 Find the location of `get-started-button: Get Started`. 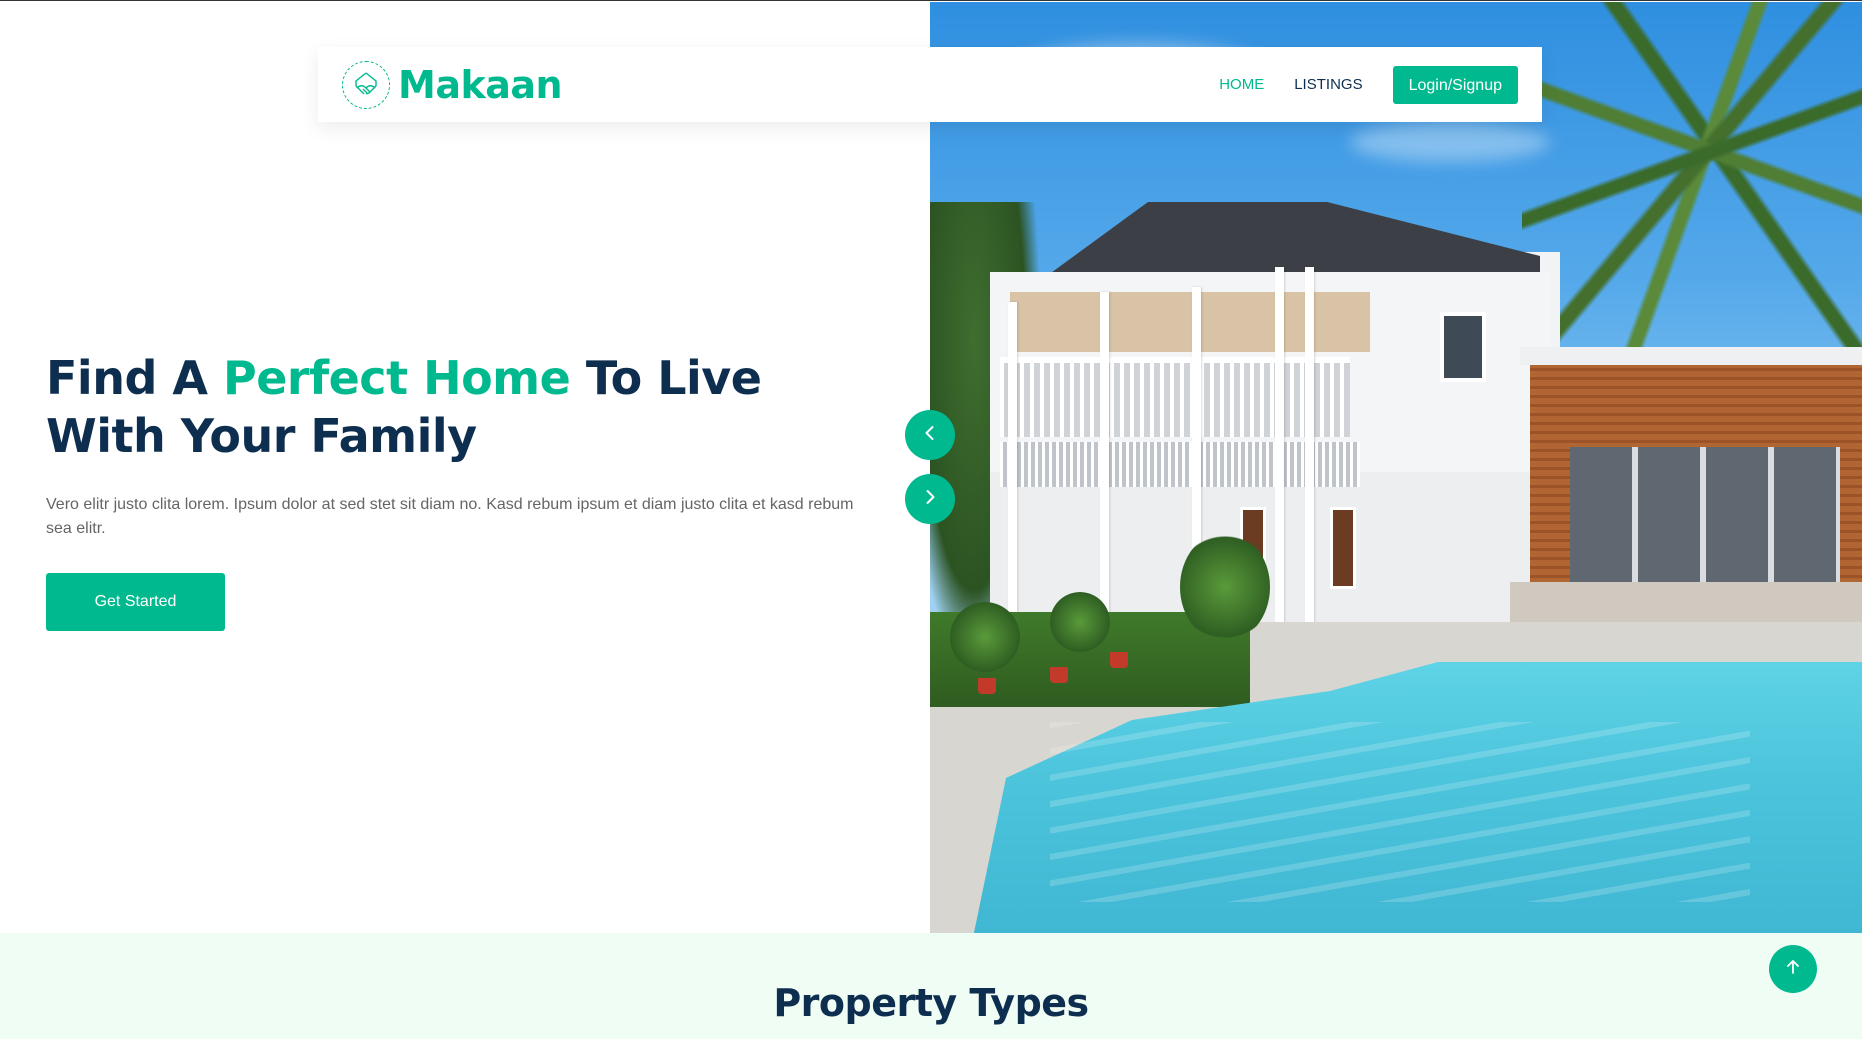

get-started-button: Get Started is located at coordinates (135, 602).